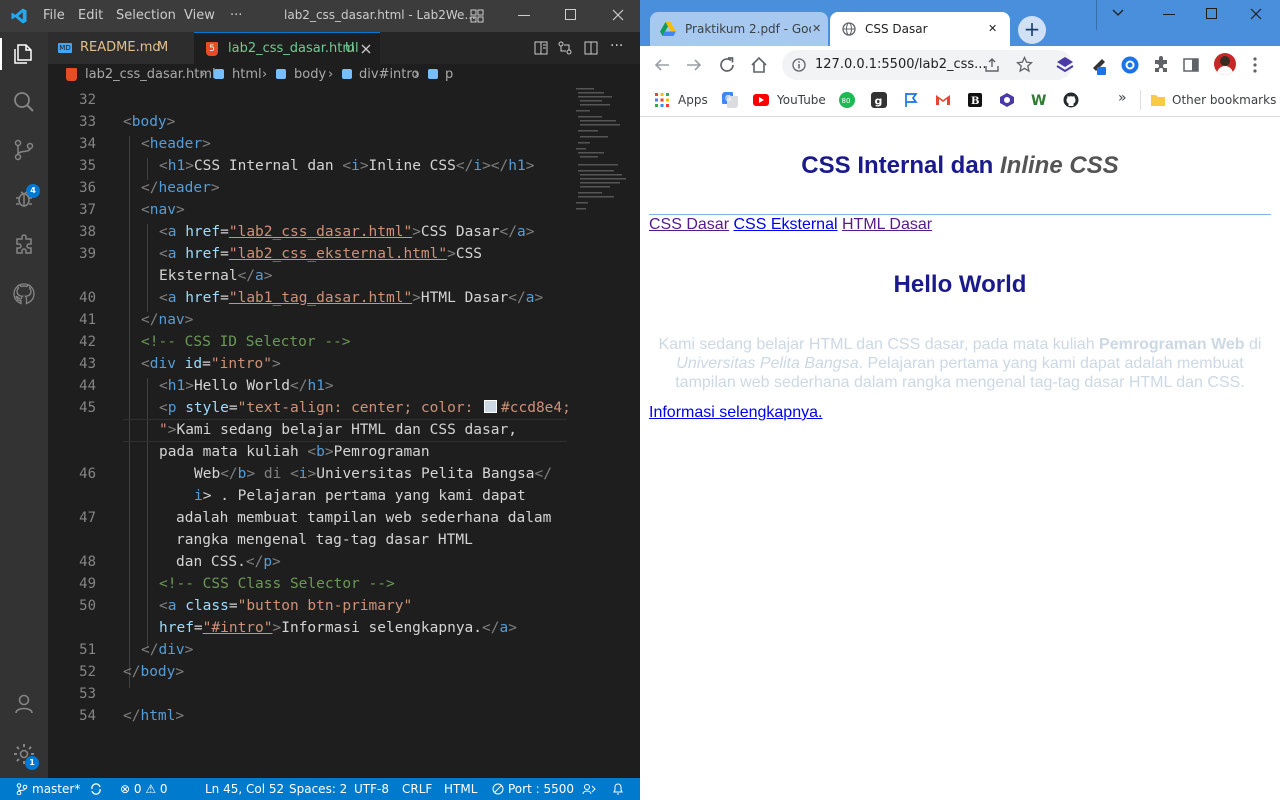 The height and width of the screenshot is (800, 1280). I want to click on extensions-icon, so click(24, 246).